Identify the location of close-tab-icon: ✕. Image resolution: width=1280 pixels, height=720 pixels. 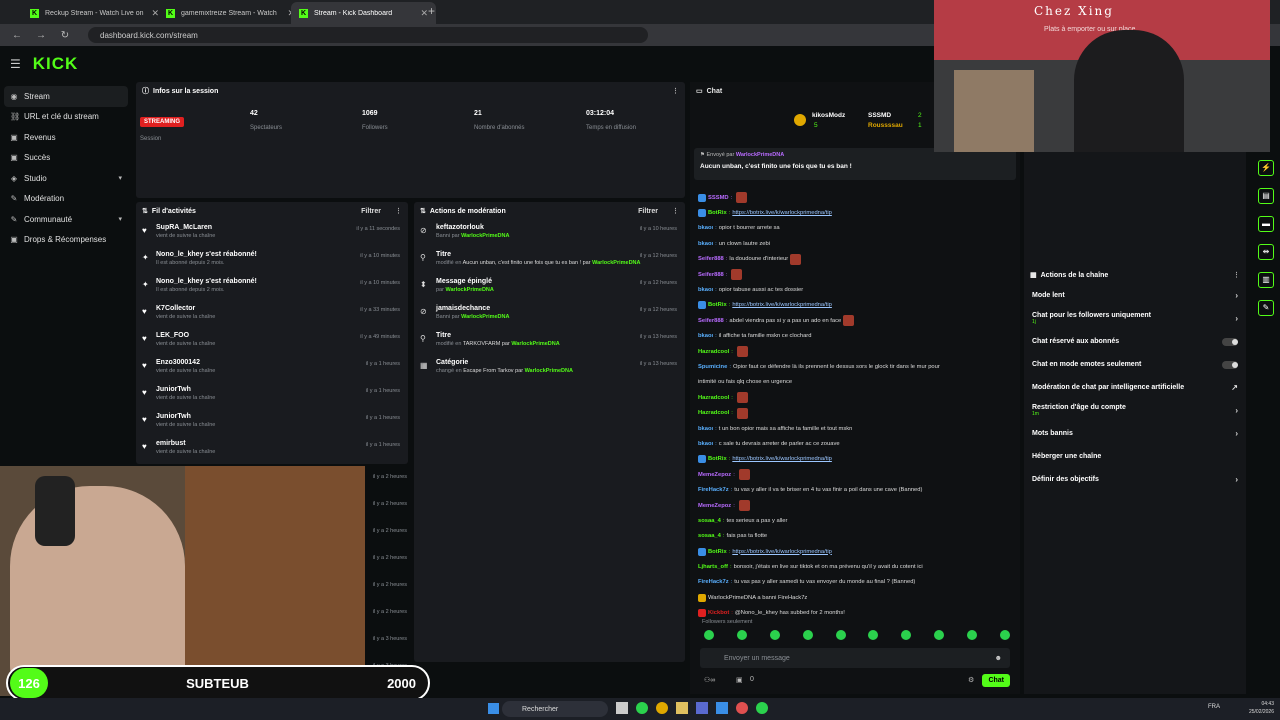
(424, 13).